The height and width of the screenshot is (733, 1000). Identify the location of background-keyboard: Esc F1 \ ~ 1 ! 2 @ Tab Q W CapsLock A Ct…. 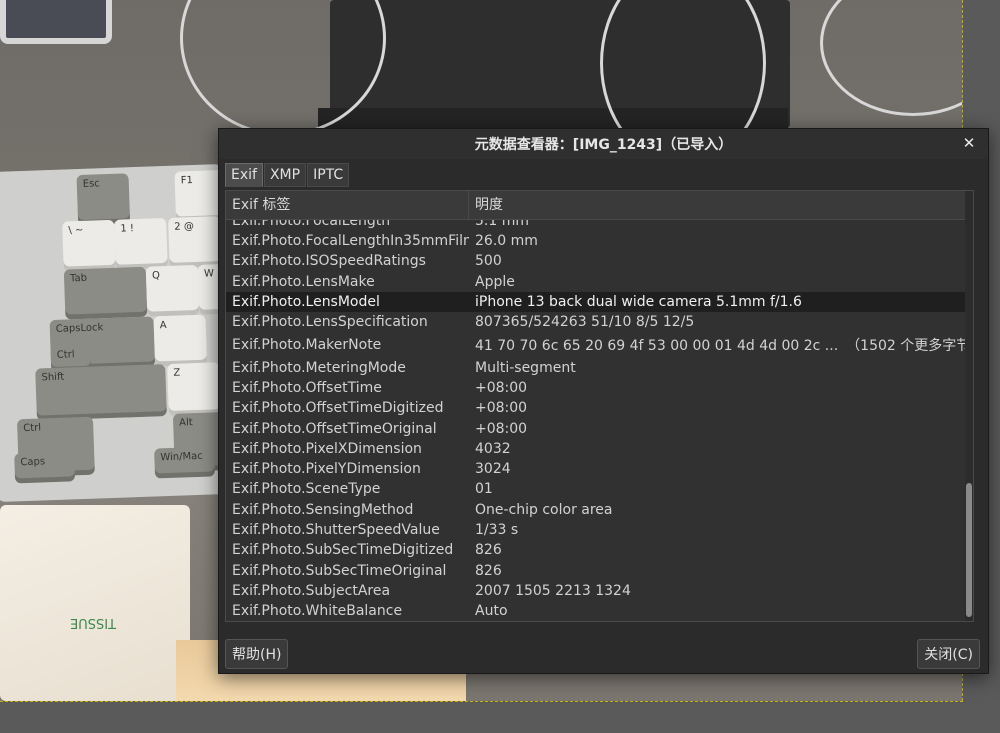
(120, 333).